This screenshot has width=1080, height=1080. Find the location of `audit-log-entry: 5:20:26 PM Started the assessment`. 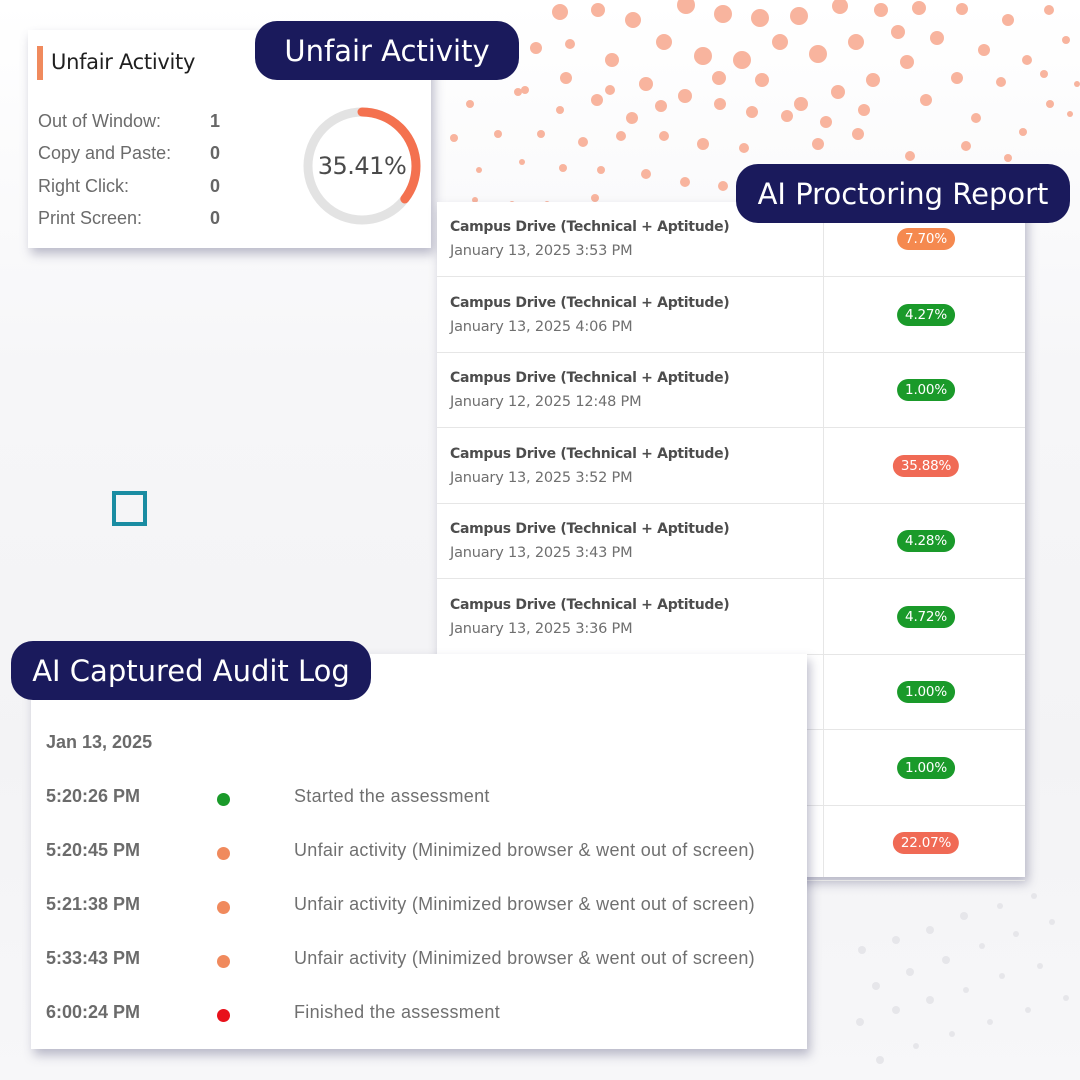

audit-log-entry: 5:20:26 PM Started the assessment is located at coordinates (419, 799).